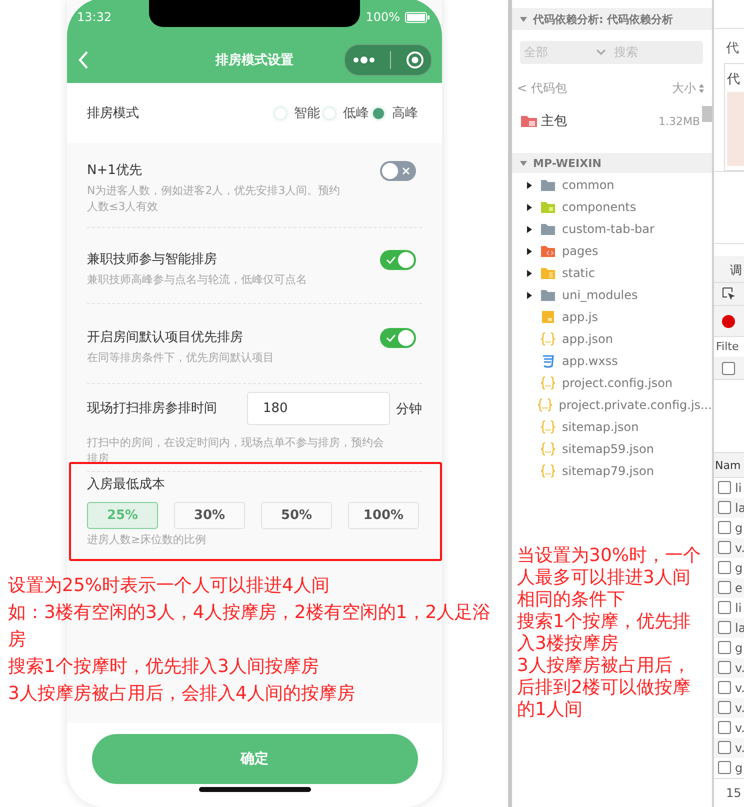 Image resolution: width=744 pixels, height=807 pixels. Describe the element at coordinates (169, 586) in the screenshot. I see `annotation-text: 设置为25%时表示一个人可以排进4人间` at that location.